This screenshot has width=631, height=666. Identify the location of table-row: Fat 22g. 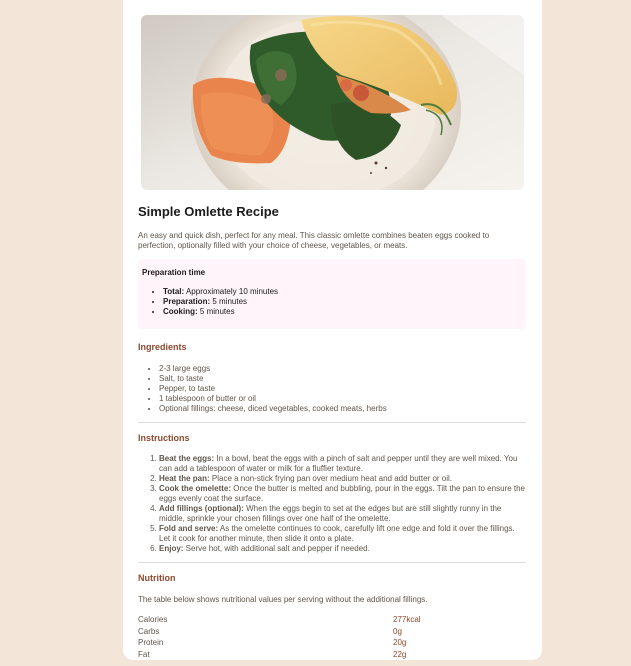
(332, 655).